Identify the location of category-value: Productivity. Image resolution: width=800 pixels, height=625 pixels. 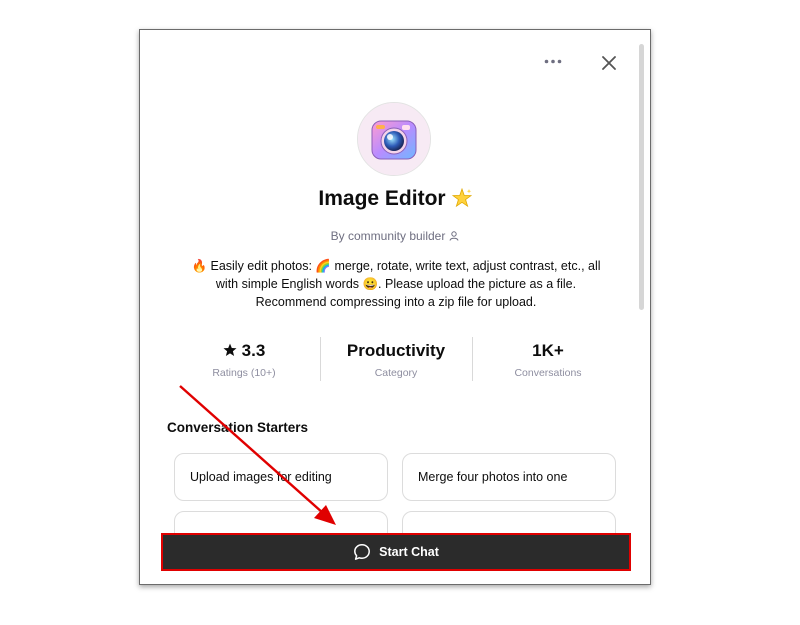
(396, 350).